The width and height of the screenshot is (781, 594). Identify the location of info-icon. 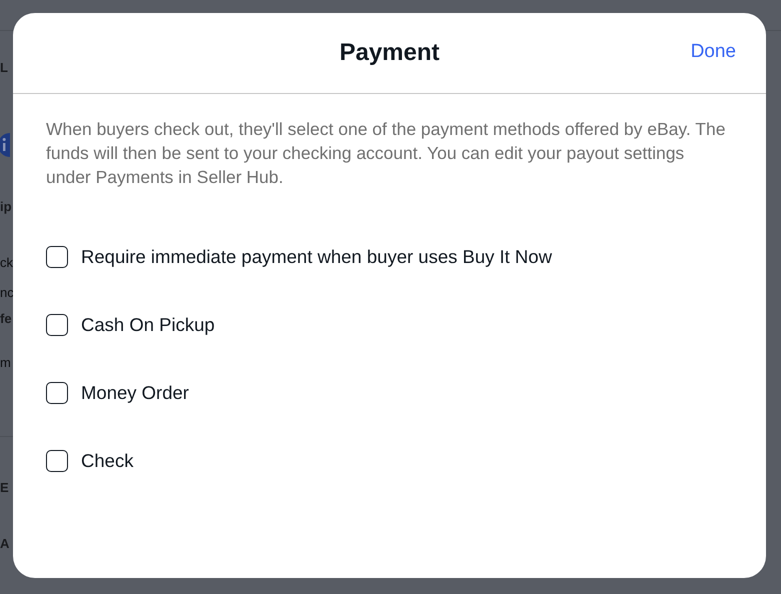
(5, 145).